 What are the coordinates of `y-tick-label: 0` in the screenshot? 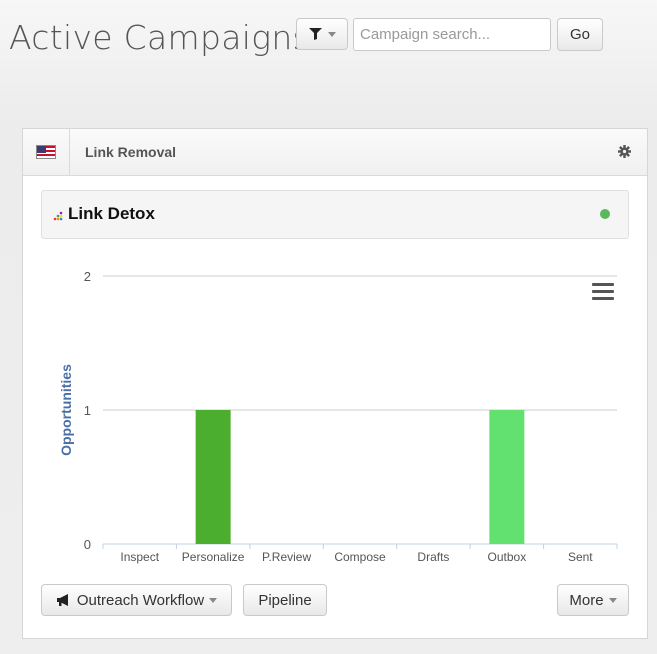 It's located at (87, 544).